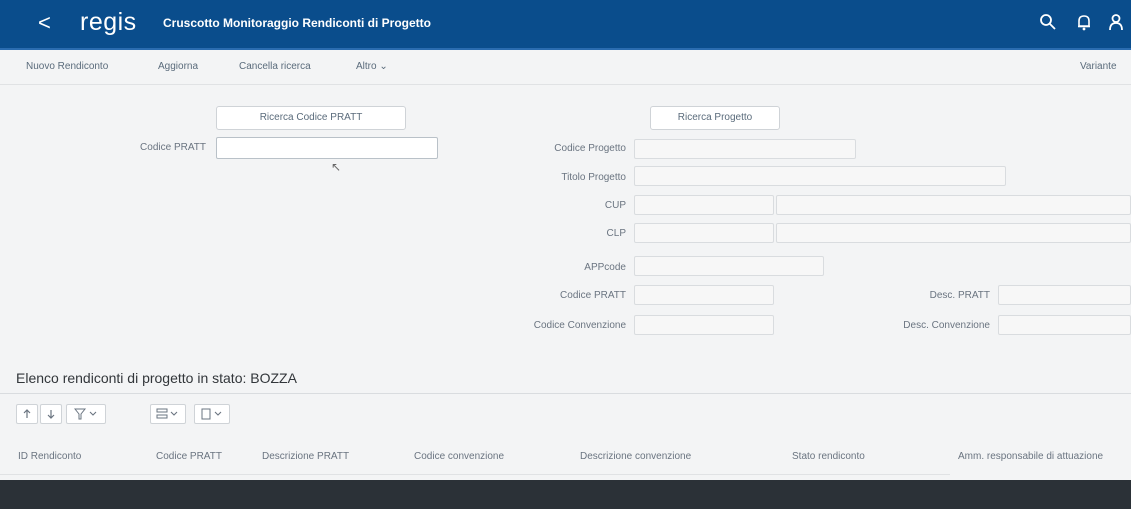 The height and width of the screenshot is (509, 1131). What do you see at coordinates (715, 118) in the screenshot?
I see `ricerca-progetto-button: Ricerca Progetto` at bounding box center [715, 118].